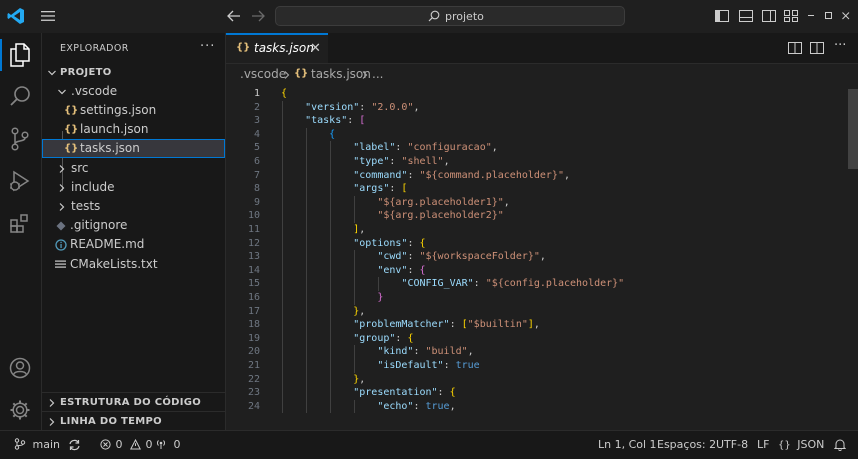 The height and width of the screenshot is (459, 858). Describe the element at coordinates (48, 16) in the screenshot. I see `menu-icon` at that location.